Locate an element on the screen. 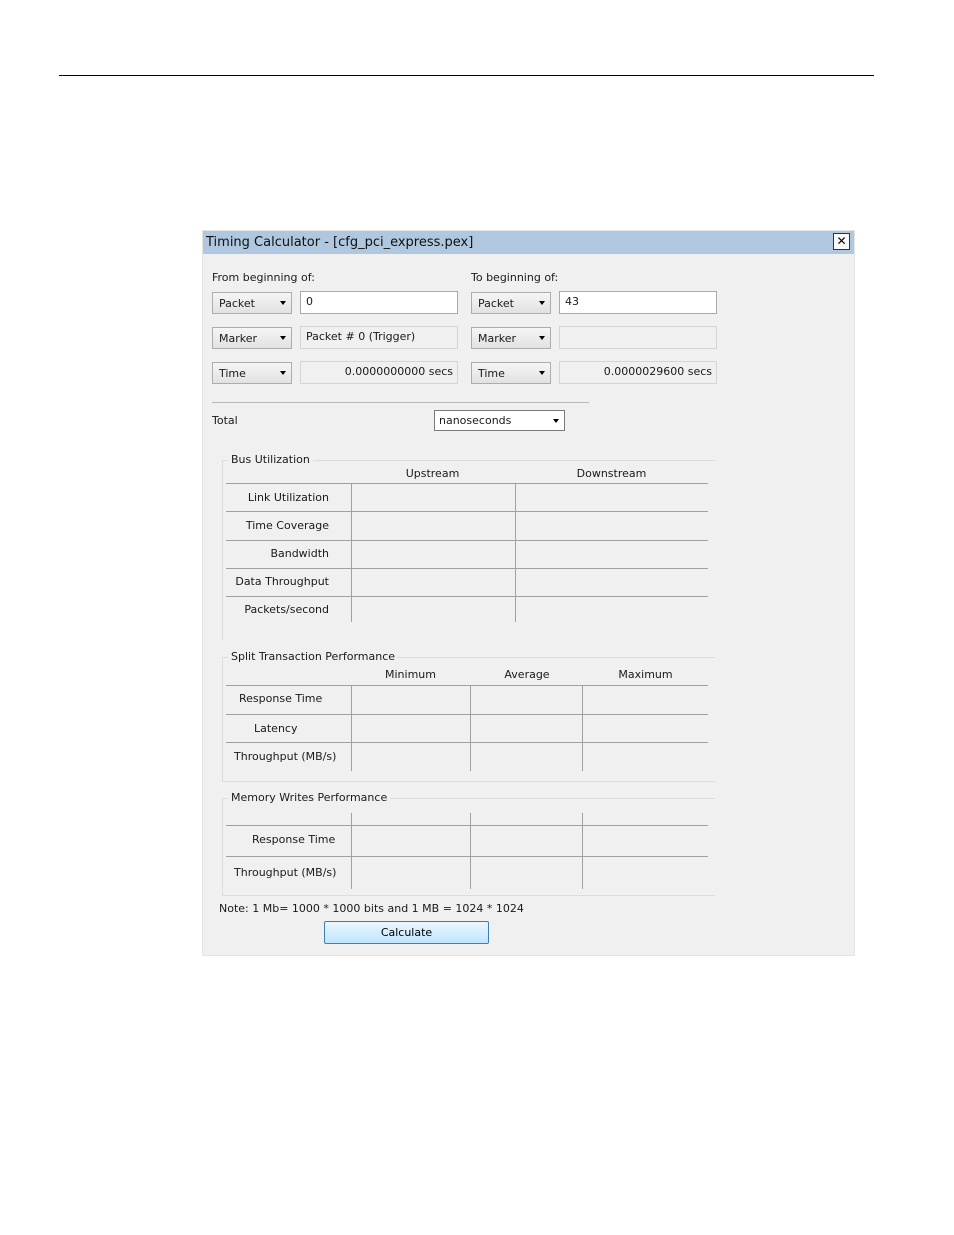 The width and height of the screenshot is (954, 1235). section-divider is located at coordinates (400, 402).